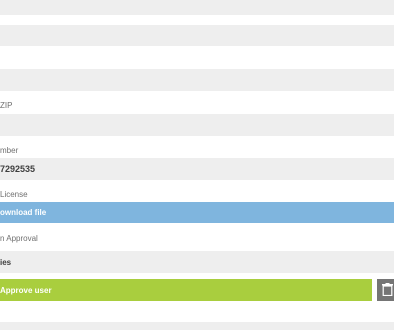 Image resolution: width=394 pixels, height=330 pixels. I want to click on phone-number-input: 7292535, so click(197, 169).